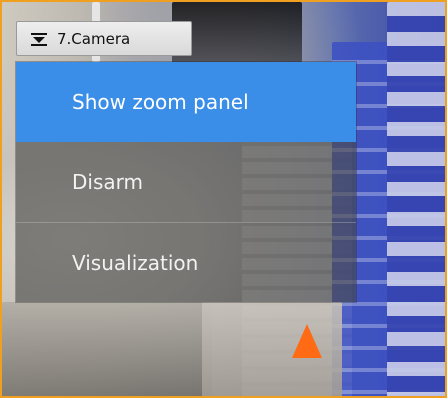 Image resolution: width=447 pixels, height=398 pixels. I want to click on menu-item-label: Disarm, so click(107, 182).